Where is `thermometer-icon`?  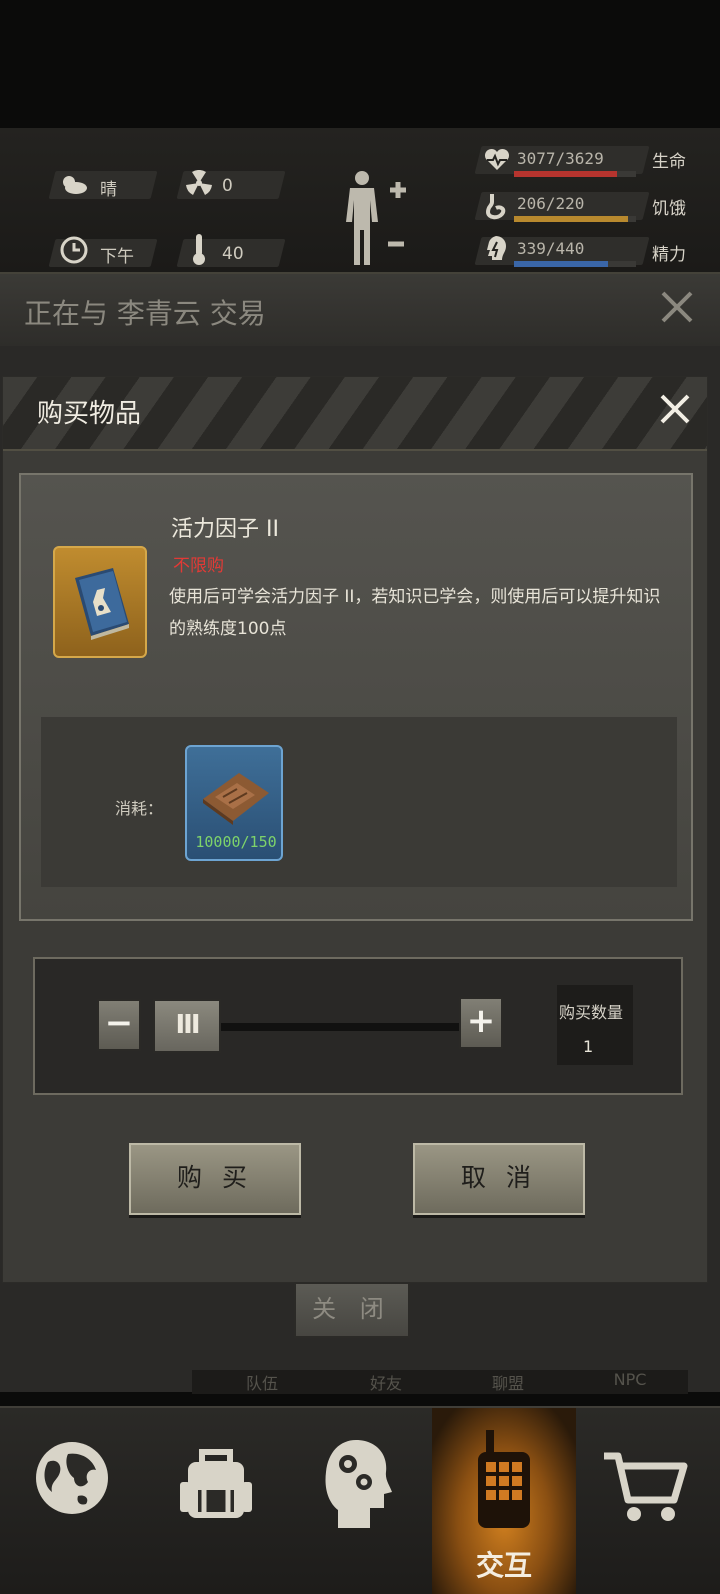
thermometer-icon is located at coordinates (199, 251).